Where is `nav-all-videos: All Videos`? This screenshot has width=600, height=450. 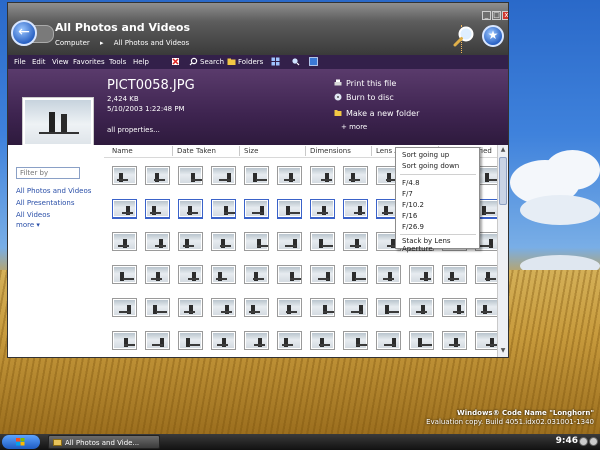
nav-all-videos: All Videos is located at coordinates (33, 215).